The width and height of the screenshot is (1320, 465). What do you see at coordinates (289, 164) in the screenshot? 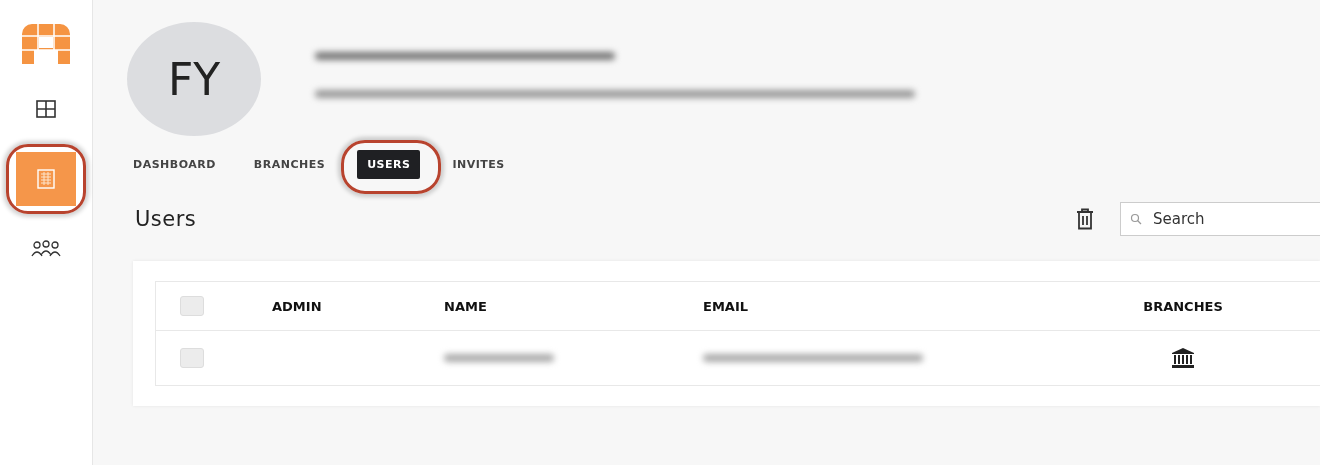
I see `tab: BRANCHES` at bounding box center [289, 164].